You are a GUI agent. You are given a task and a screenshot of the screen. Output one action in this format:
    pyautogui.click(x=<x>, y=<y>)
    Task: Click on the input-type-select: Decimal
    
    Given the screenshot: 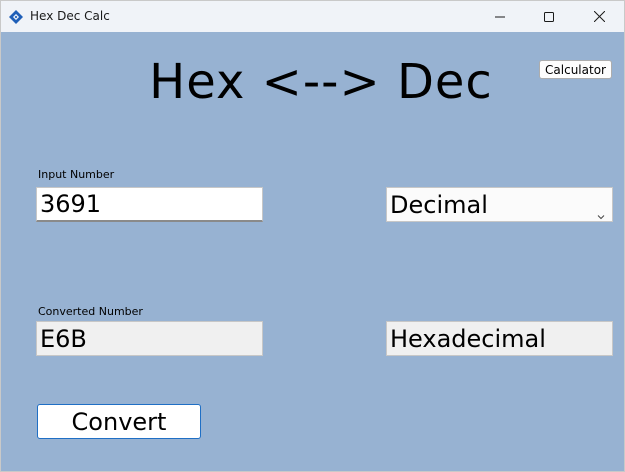 What is the action you would take?
    pyautogui.click(x=499, y=204)
    